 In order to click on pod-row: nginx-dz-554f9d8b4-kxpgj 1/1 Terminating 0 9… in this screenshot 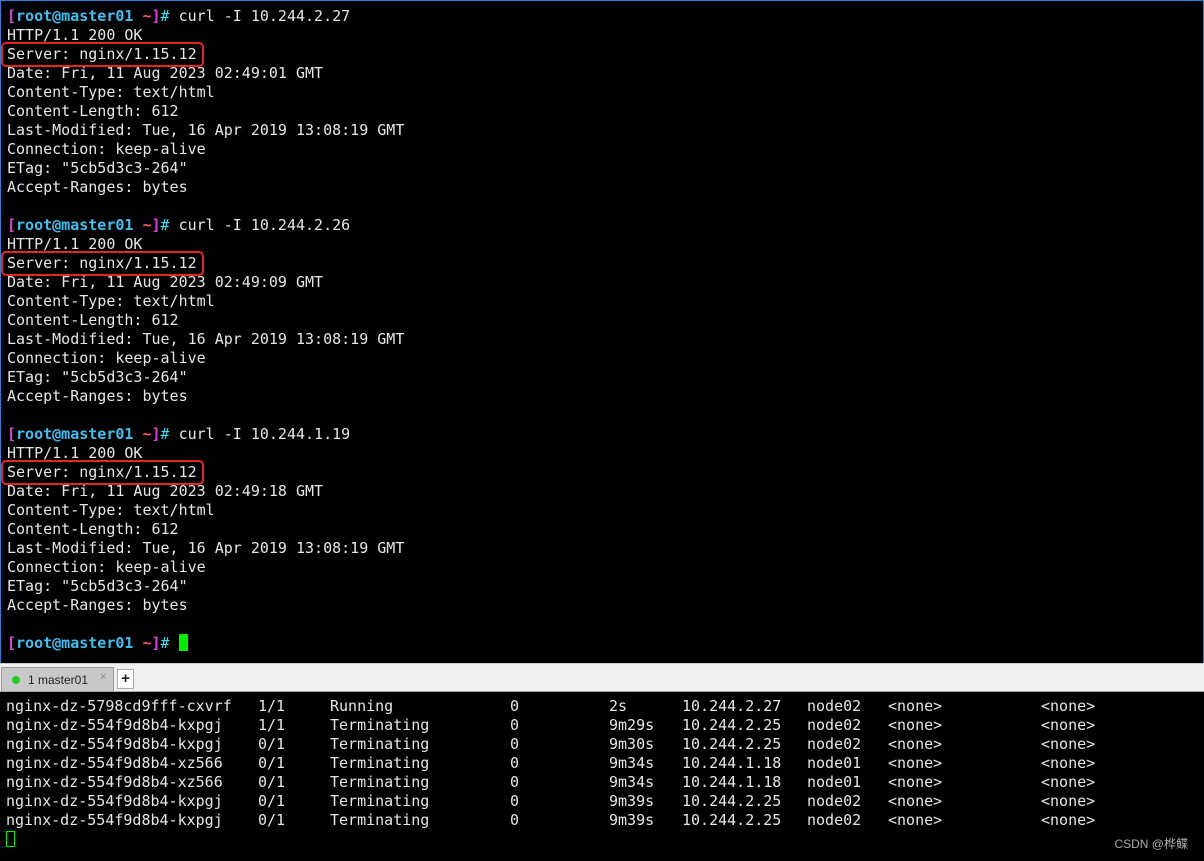, I will do `click(550, 725)`.